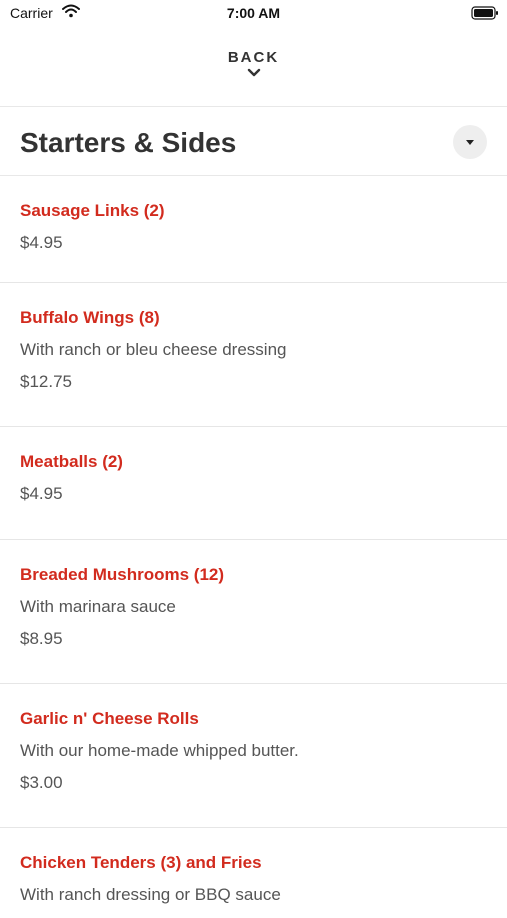 Image resolution: width=507 pixels, height=918 pixels. I want to click on menu-item-name: Buffalo Wings (8), so click(90, 317).